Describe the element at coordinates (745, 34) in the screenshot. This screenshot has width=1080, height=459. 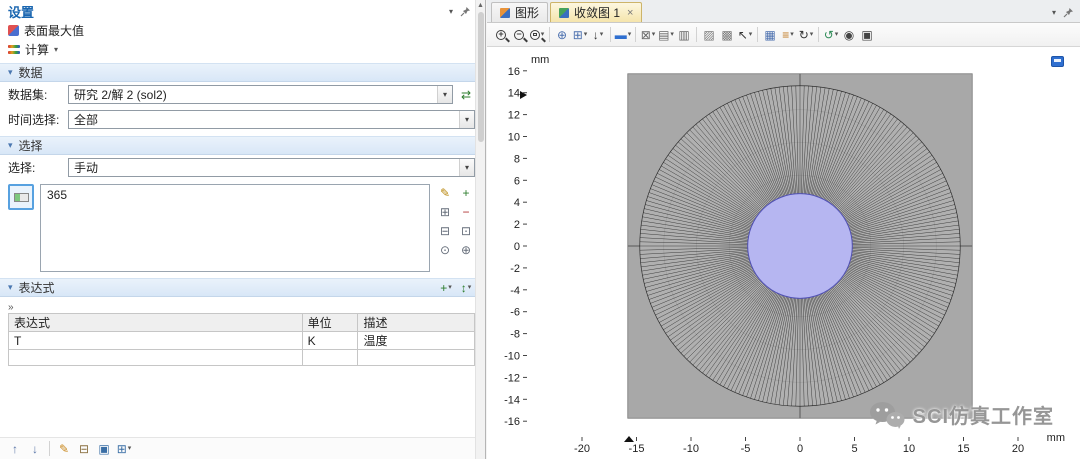
I see `select-entities-icon: ↖ ▾` at that location.